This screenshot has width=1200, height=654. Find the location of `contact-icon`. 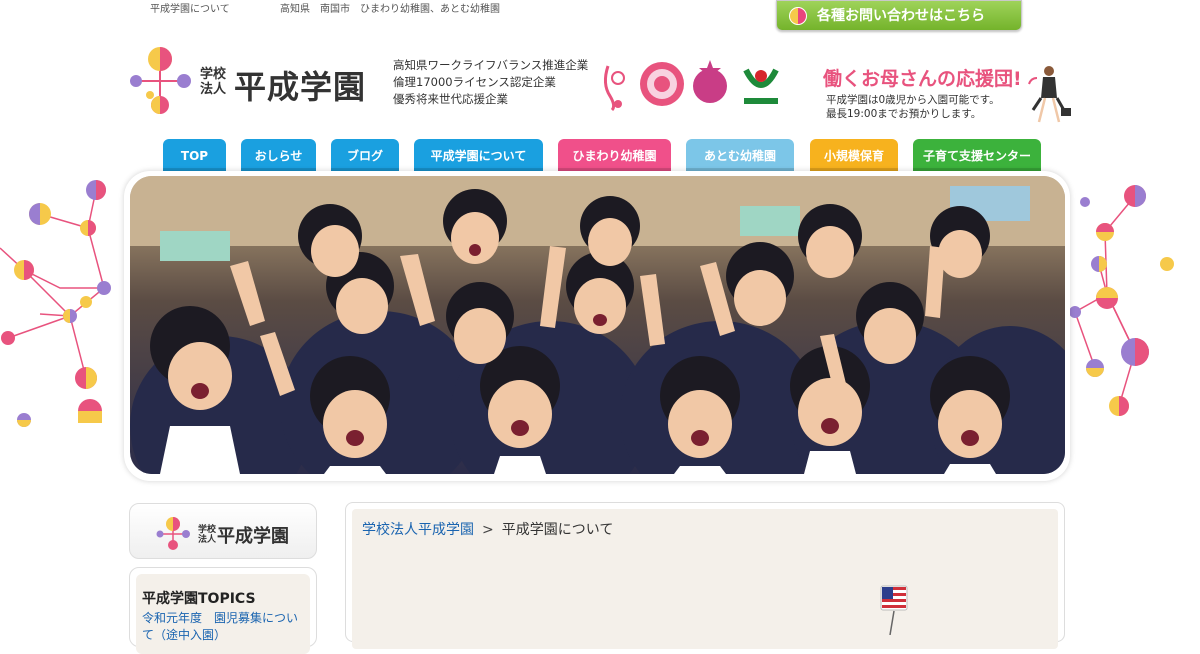

contact-icon is located at coordinates (798, 15).